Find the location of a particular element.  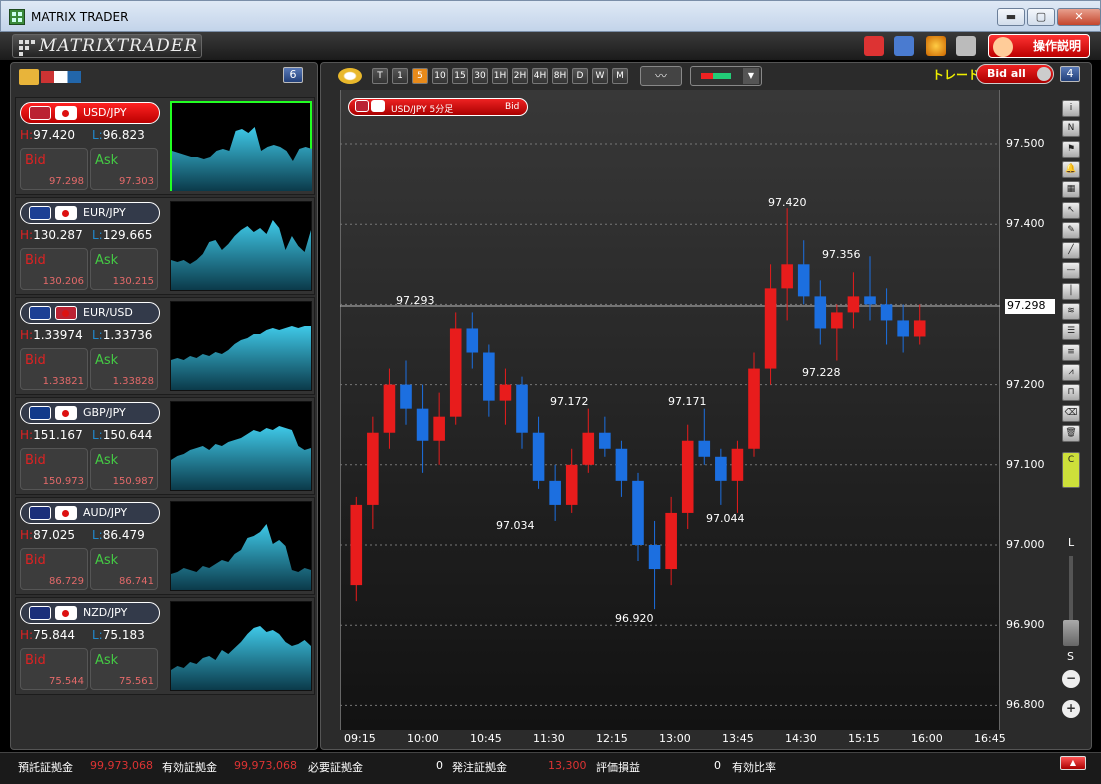

pair-label: EUR/USD is located at coordinates (90, 313).